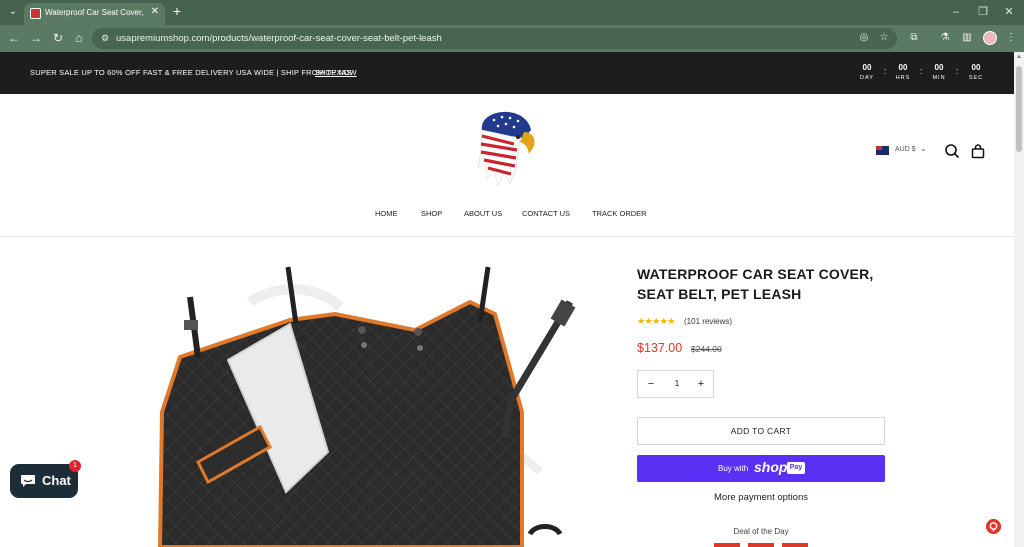 Image resolution: width=1024 pixels, height=547 pixels. What do you see at coordinates (386, 213) in the screenshot?
I see `nav-home: HOME` at bounding box center [386, 213].